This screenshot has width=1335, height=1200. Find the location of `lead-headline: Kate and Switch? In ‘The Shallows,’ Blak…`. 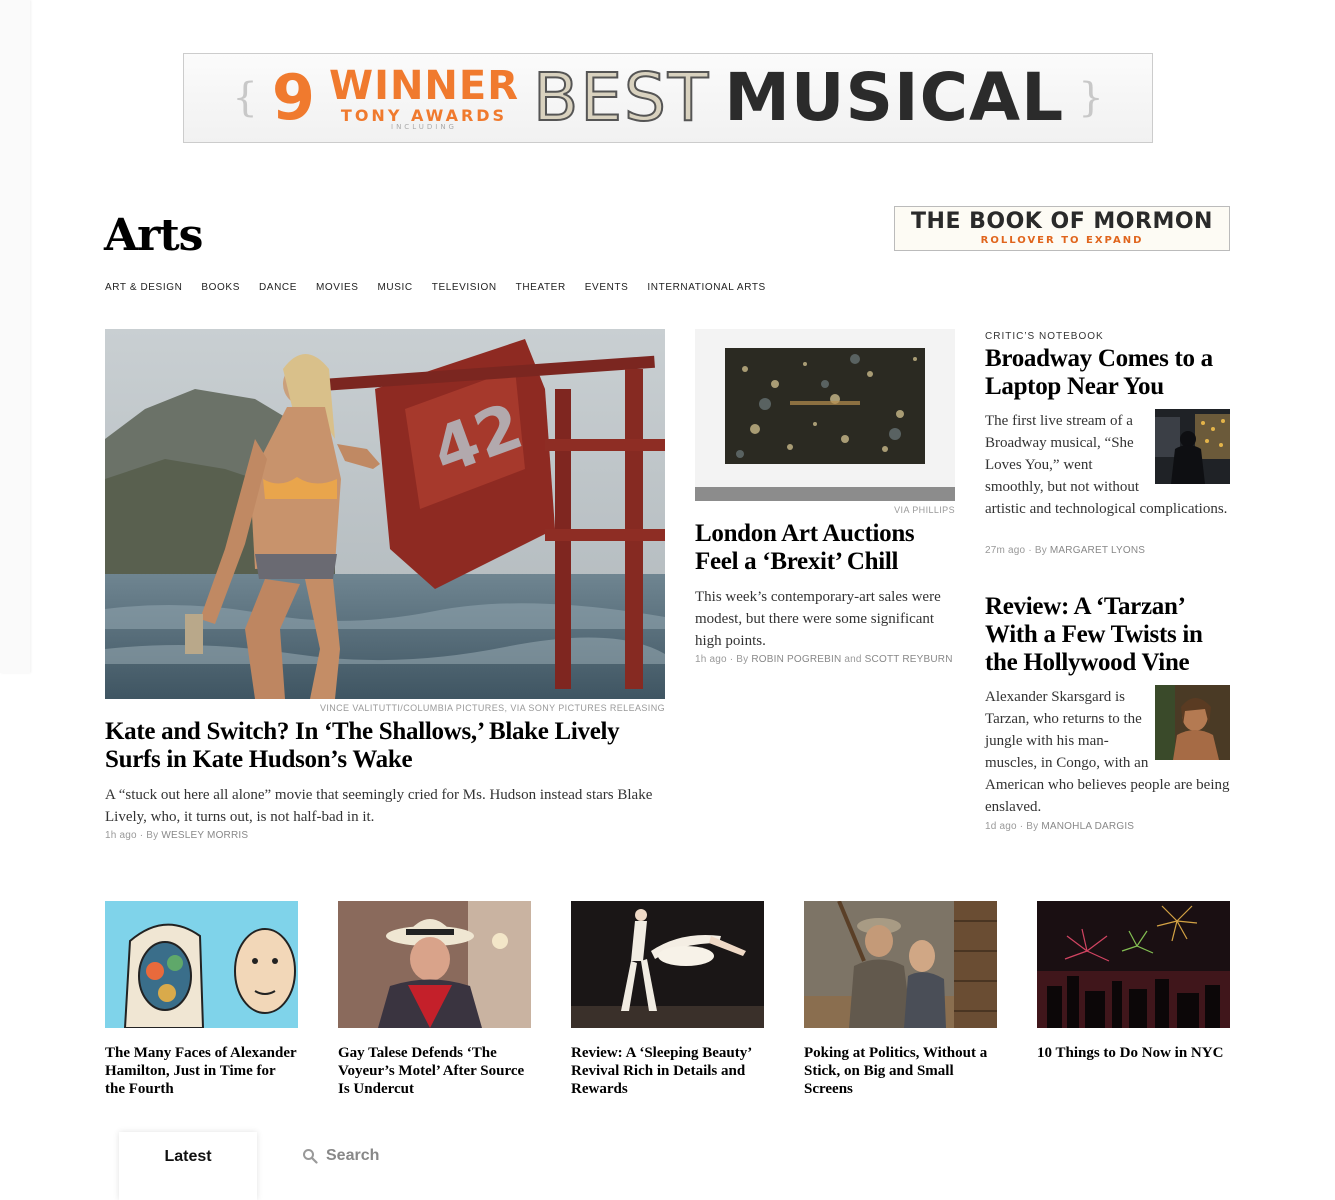

lead-headline: Kate and Switch? In ‘The Shallows,’ Blak… is located at coordinates (387, 746).